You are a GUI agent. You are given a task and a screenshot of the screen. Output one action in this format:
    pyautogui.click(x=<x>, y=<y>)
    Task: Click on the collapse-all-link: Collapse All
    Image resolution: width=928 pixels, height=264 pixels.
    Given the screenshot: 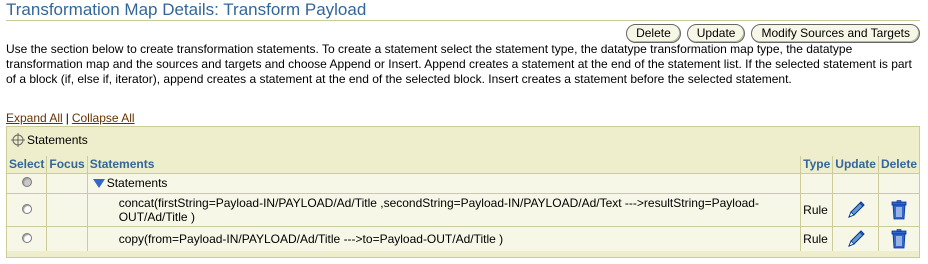 What is the action you would take?
    pyautogui.click(x=103, y=118)
    